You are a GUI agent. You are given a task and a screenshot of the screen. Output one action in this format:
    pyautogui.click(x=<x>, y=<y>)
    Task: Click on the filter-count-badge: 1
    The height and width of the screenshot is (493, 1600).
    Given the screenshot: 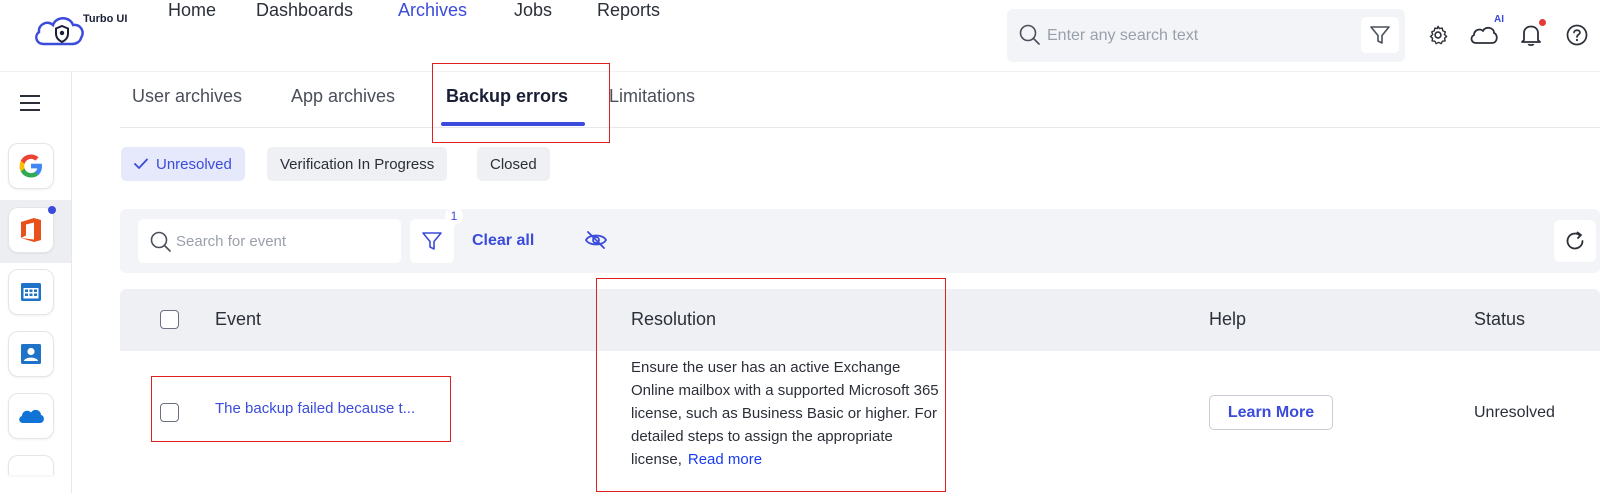 What is the action you would take?
    pyautogui.click(x=454, y=216)
    